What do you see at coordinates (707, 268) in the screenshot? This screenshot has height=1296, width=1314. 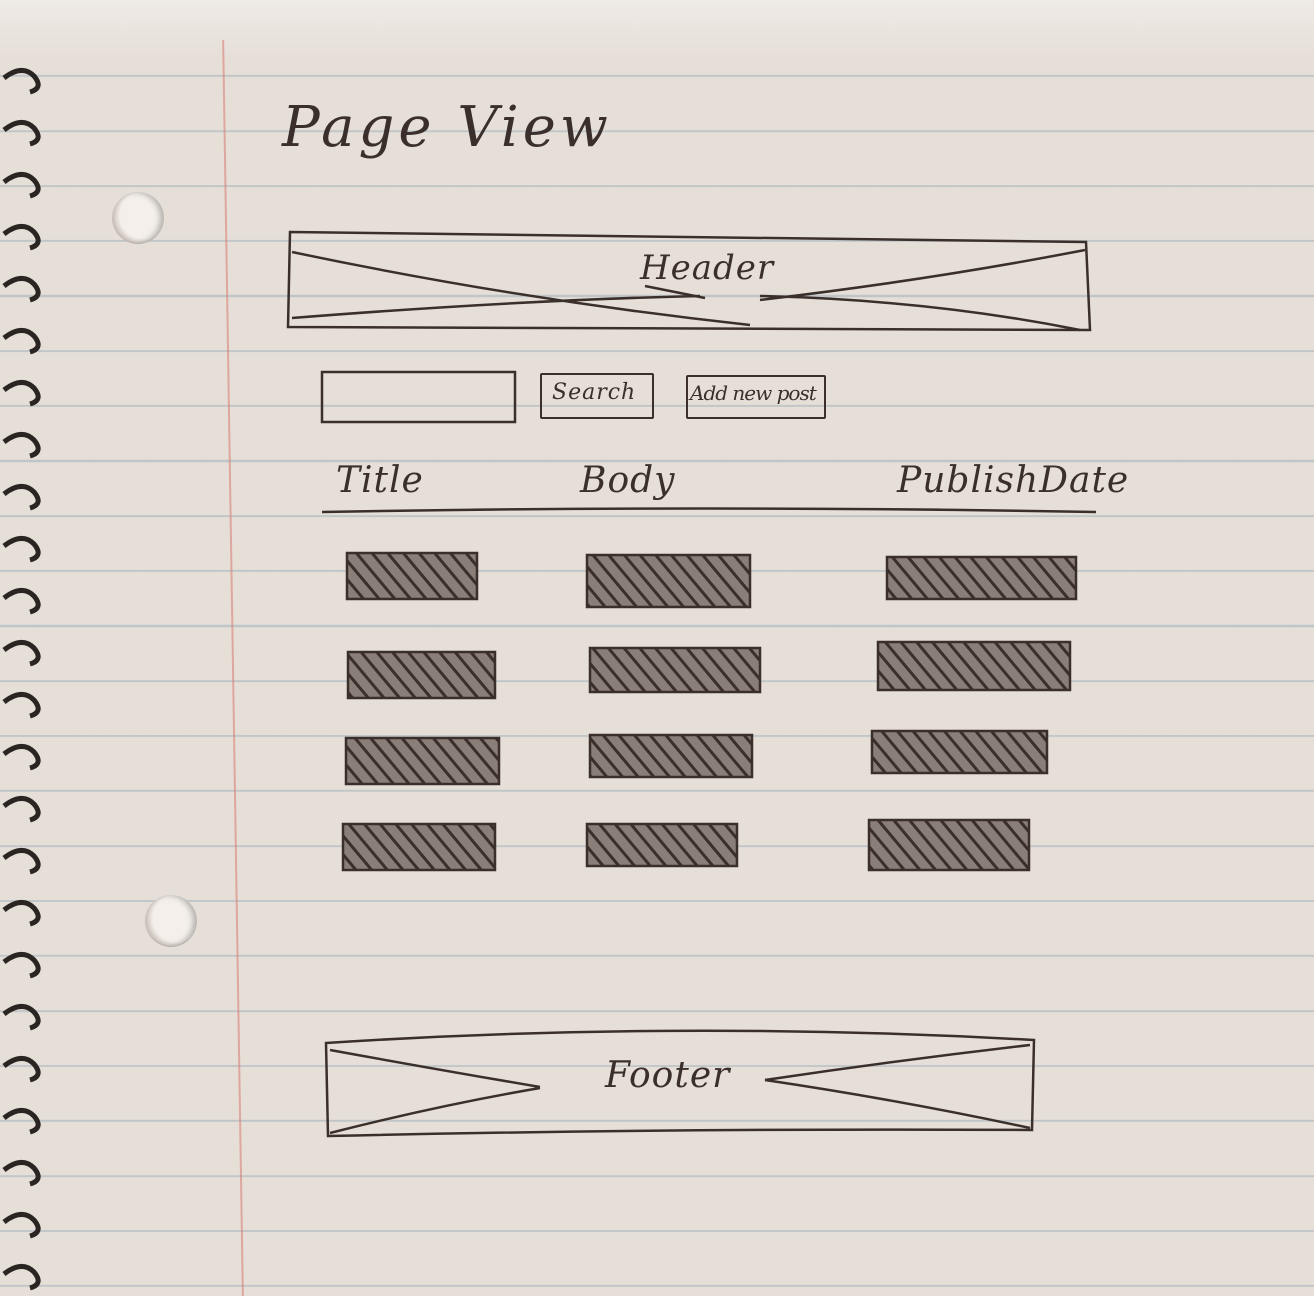 I see `header-label: Header` at bounding box center [707, 268].